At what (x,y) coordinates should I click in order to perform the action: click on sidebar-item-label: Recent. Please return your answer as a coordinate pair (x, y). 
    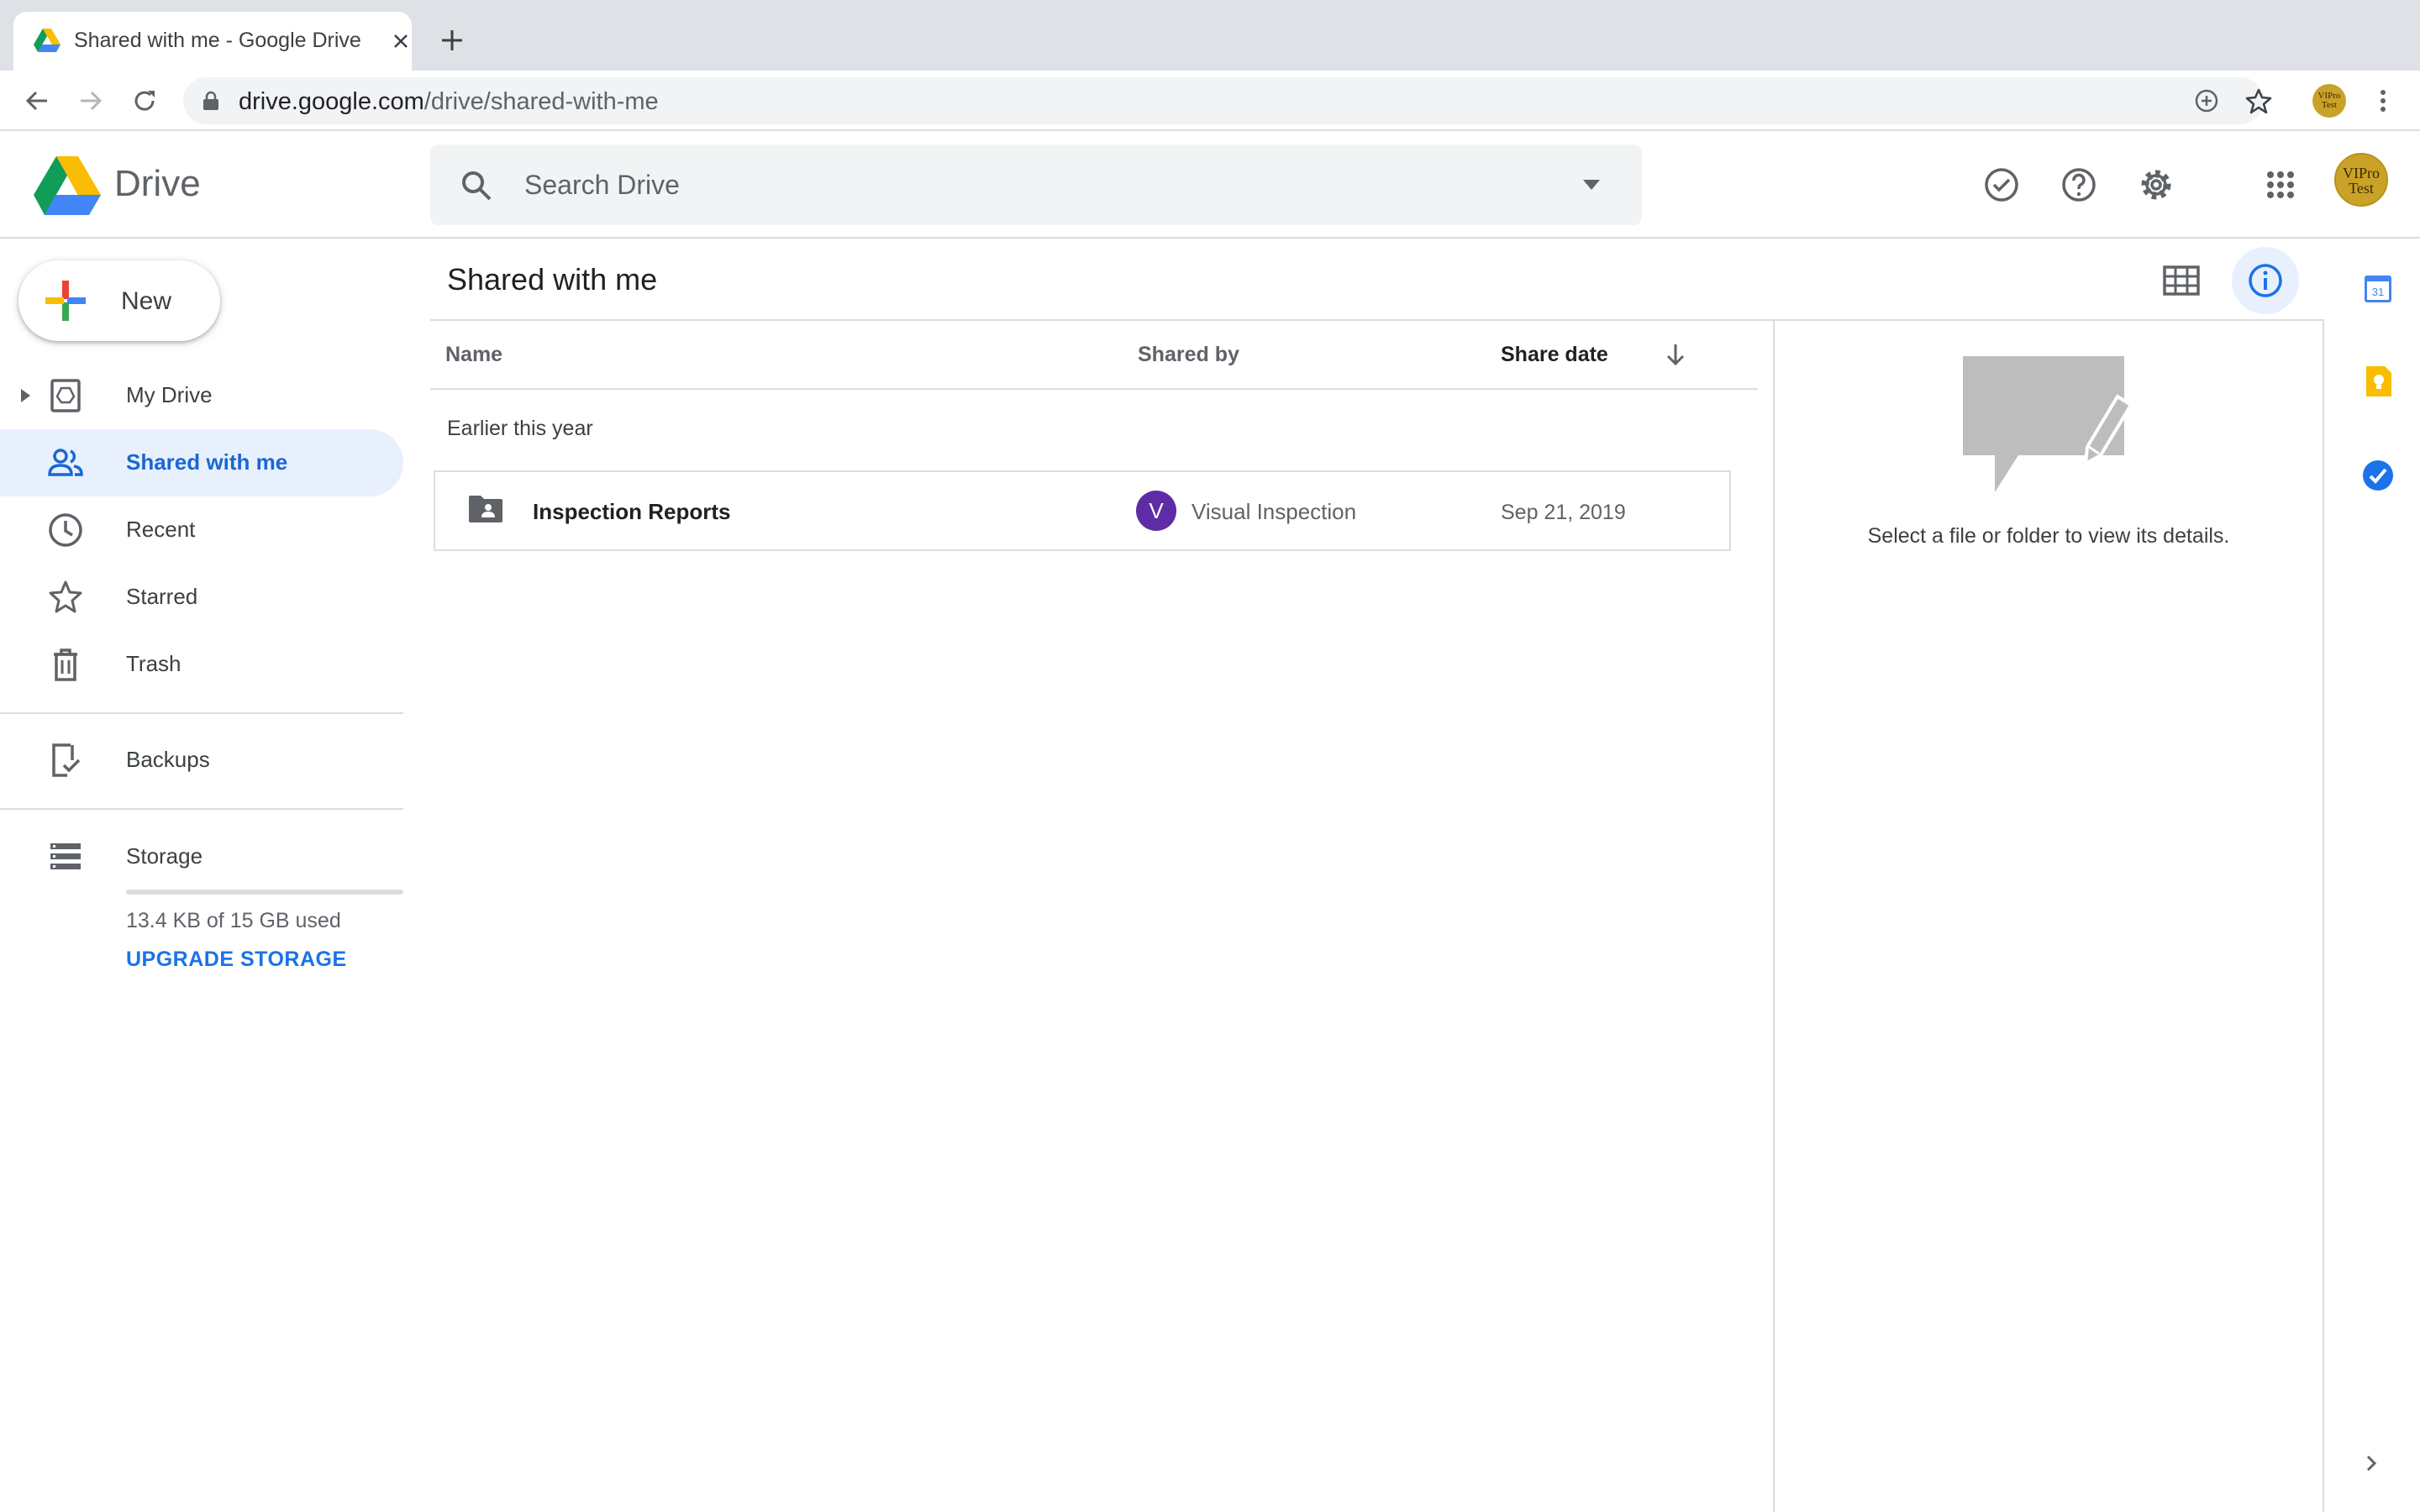
    Looking at the image, I should click on (161, 529).